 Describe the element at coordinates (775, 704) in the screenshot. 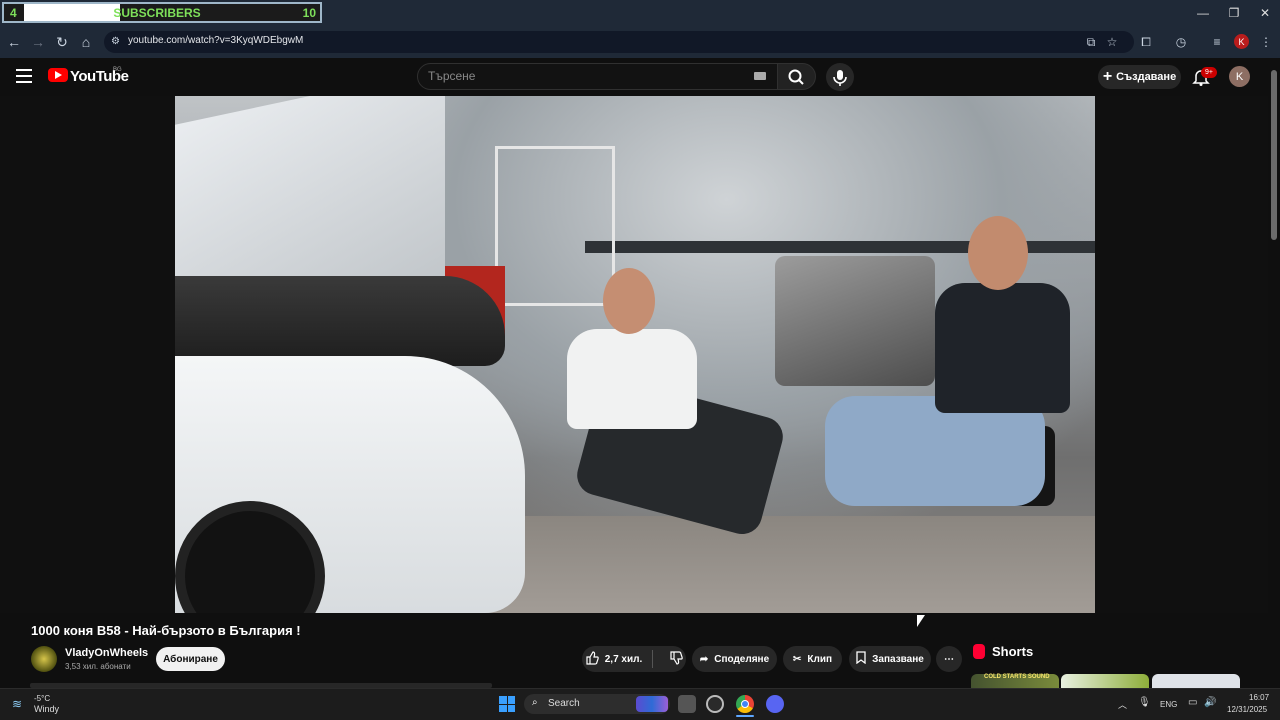

I see `discord-icon` at that location.